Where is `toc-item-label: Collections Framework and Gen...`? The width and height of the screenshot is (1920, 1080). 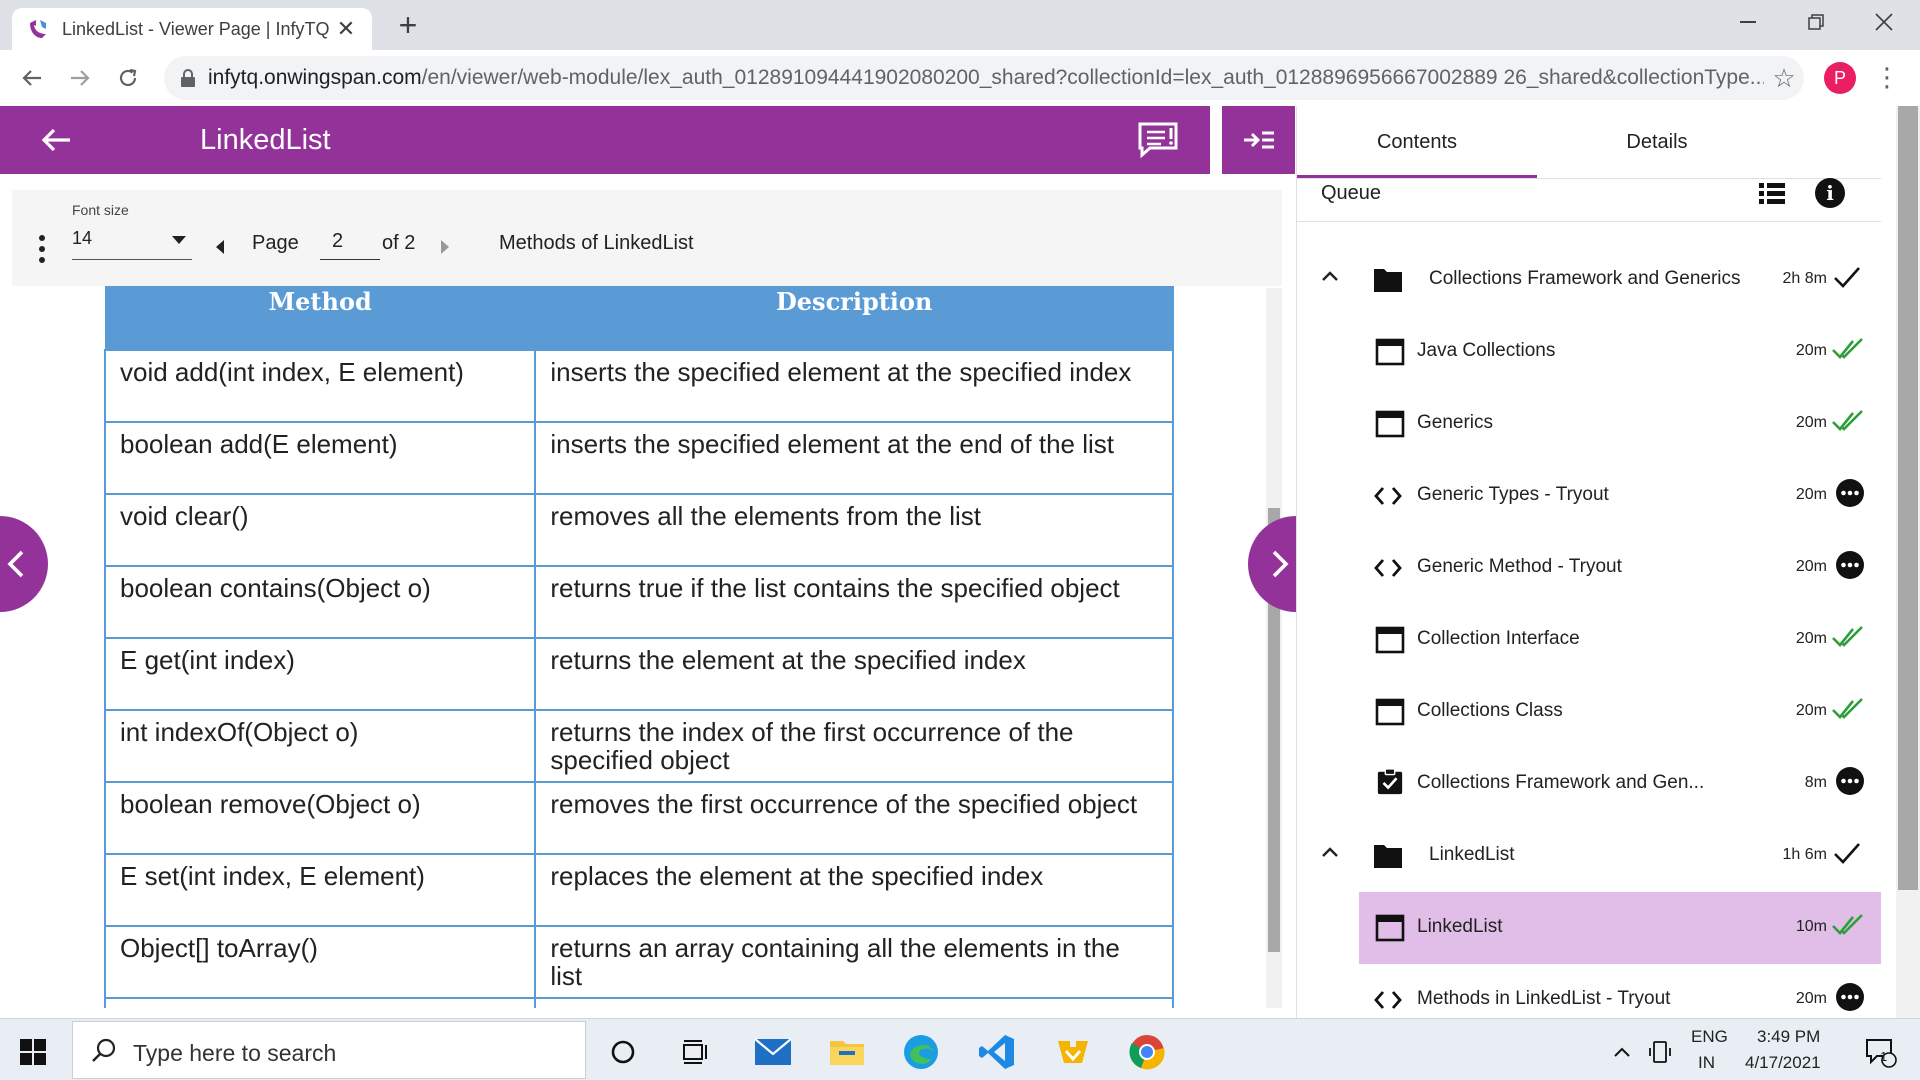
toc-item-label: Collections Framework and Gen... is located at coordinates (1561, 782).